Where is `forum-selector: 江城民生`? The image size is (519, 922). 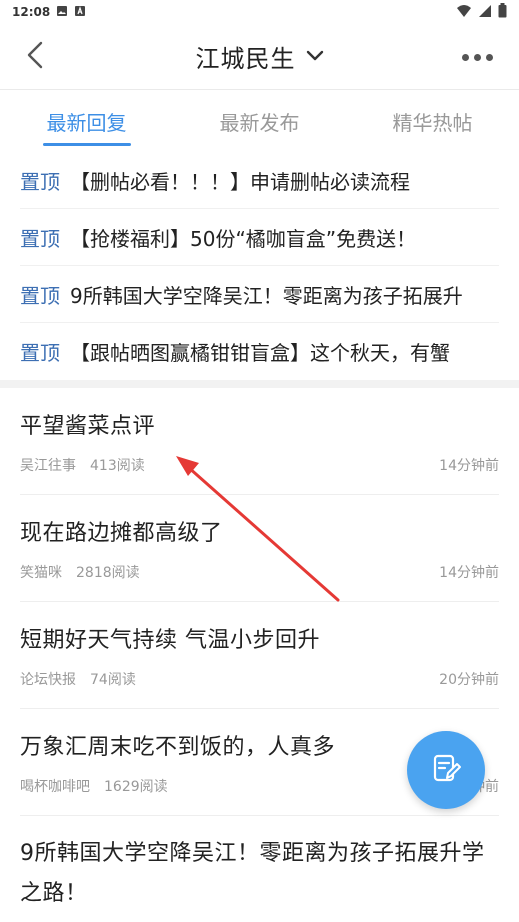
forum-selector: 江城民生 is located at coordinates (260, 56).